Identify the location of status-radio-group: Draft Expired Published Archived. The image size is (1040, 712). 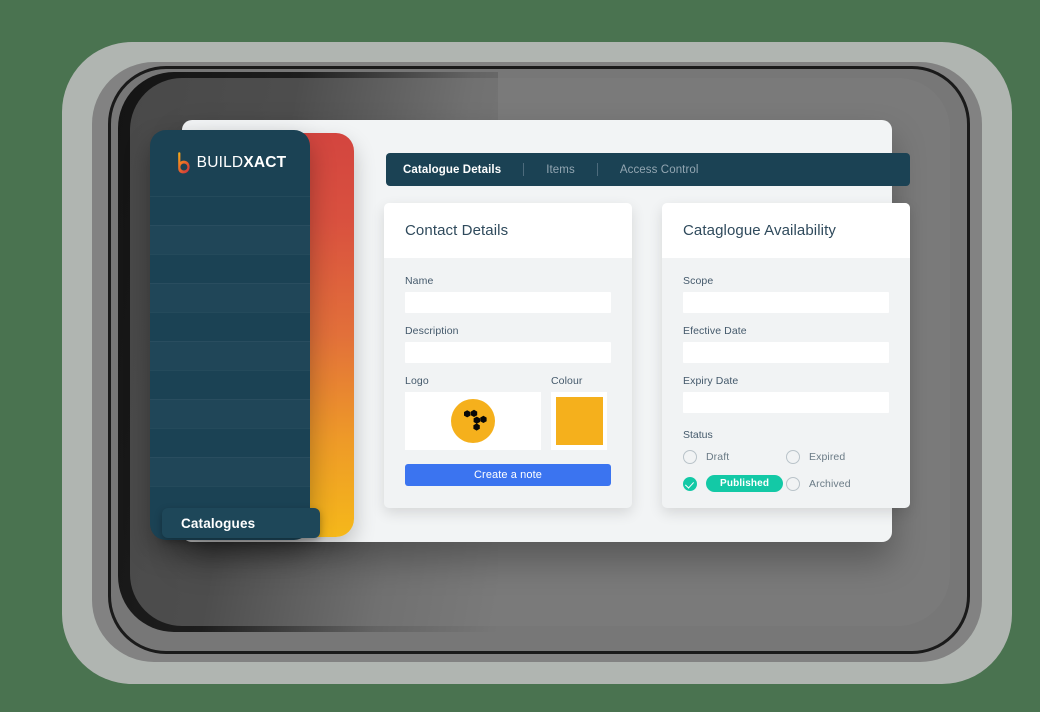
(786, 471).